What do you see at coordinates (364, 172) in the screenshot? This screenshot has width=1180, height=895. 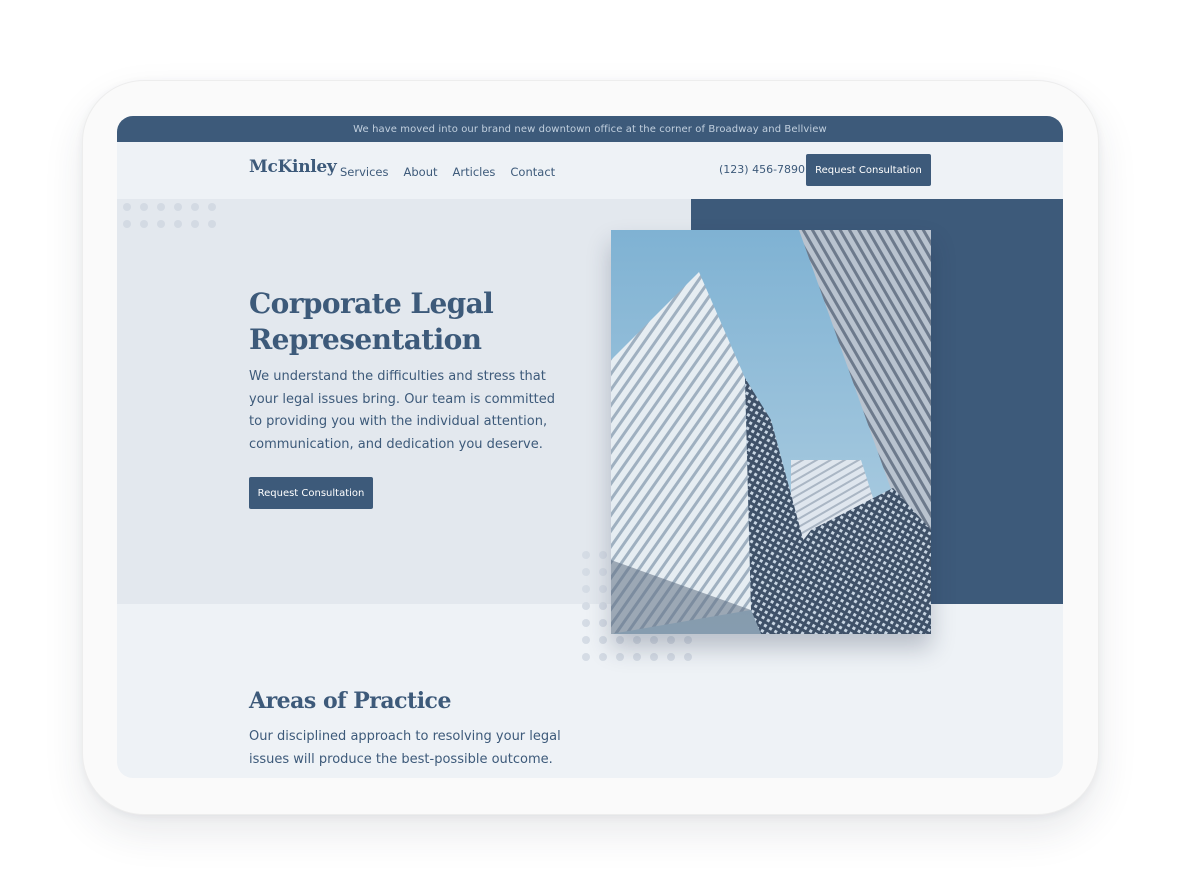 I see `nav-item-services: Services` at bounding box center [364, 172].